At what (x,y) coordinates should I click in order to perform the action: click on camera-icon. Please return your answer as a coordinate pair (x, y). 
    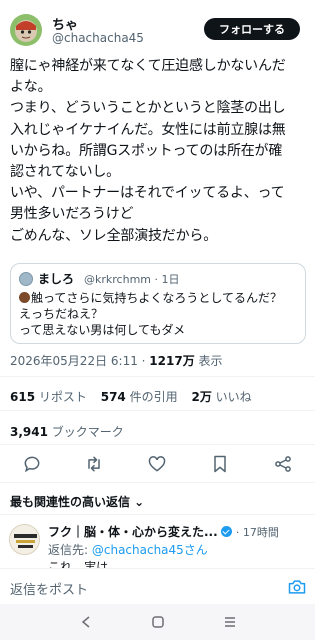
    Looking at the image, I should click on (297, 587).